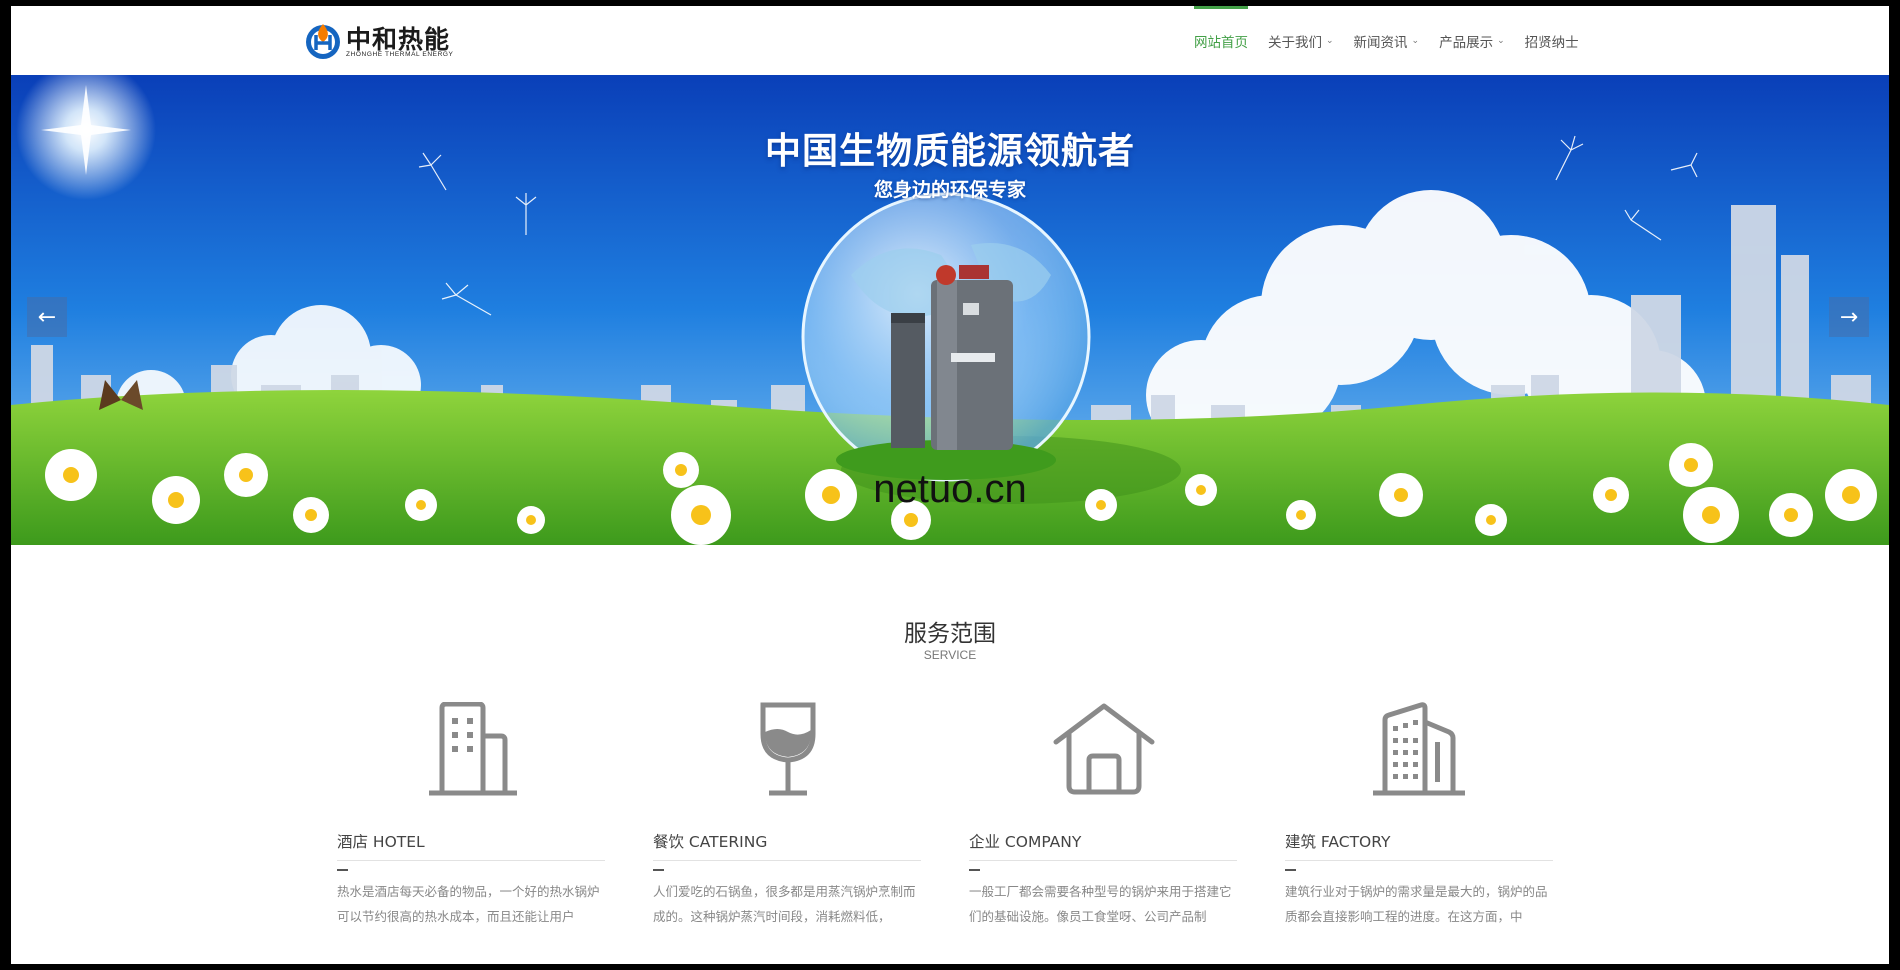 The width and height of the screenshot is (1900, 970). Describe the element at coordinates (1419, 749) in the screenshot. I see `factory-building-icon` at that location.